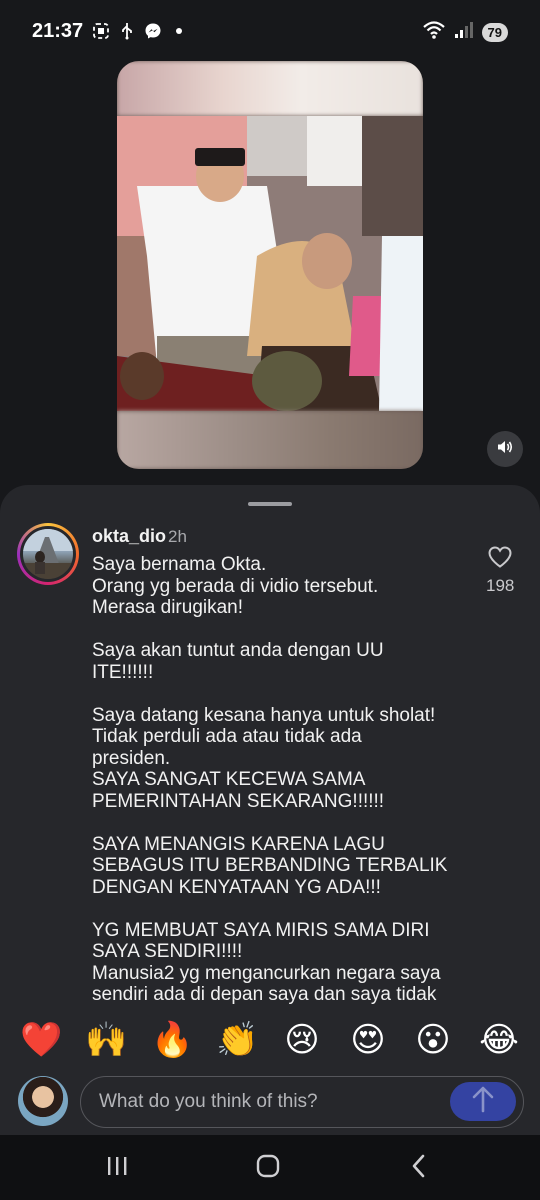 The width and height of the screenshot is (540, 1200). I want to click on dot-icon, so click(179, 31).